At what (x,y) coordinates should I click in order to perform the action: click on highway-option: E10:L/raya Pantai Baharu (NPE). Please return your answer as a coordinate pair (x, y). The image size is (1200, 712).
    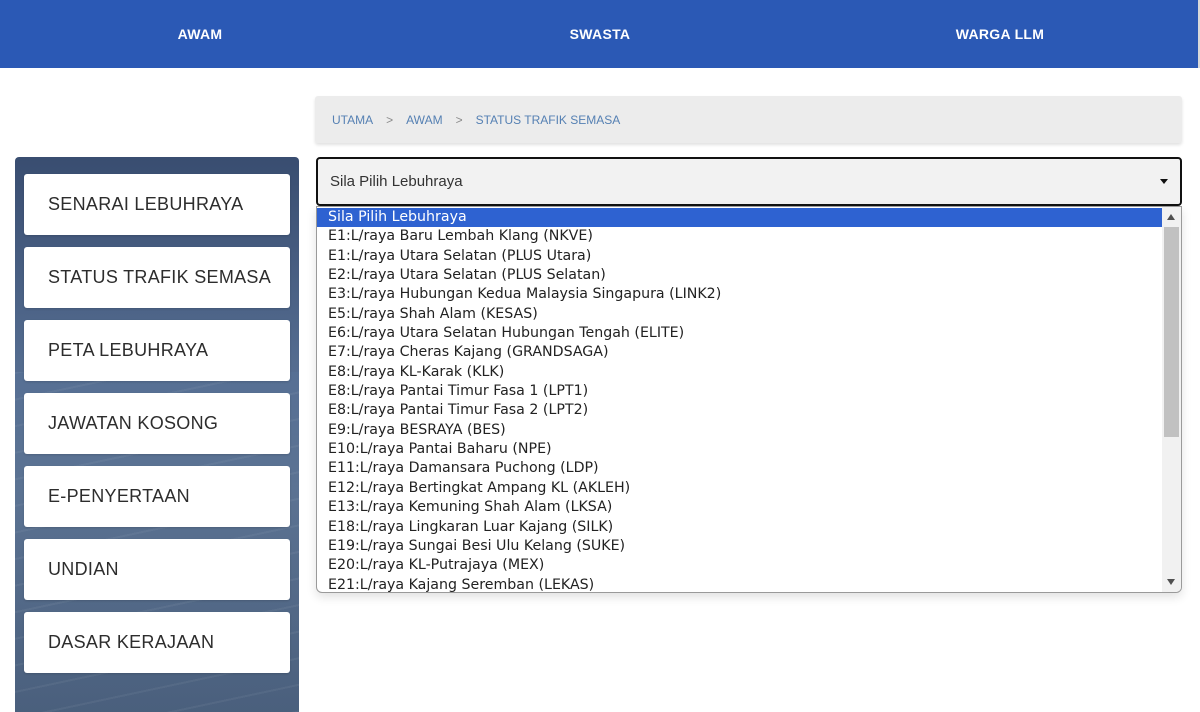
    Looking at the image, I should click on (740, 449).